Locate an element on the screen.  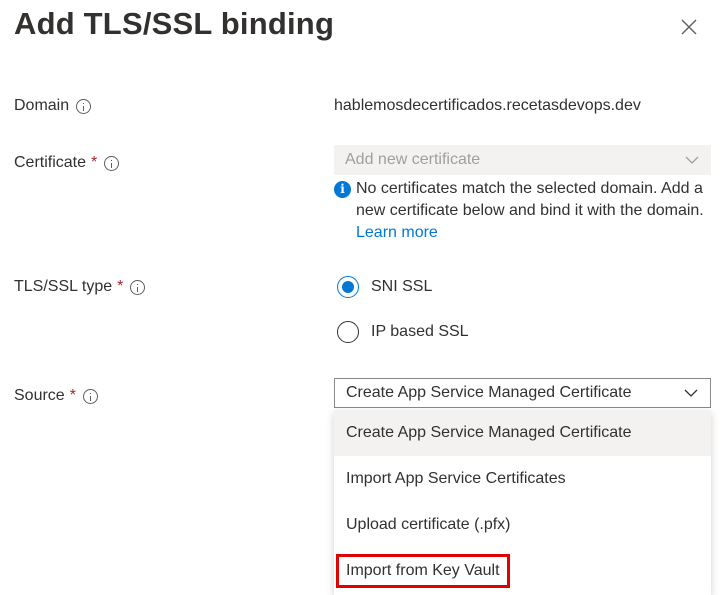
tls-type-label-row: TLS/SSL type * is located at coordinates (80, 287).